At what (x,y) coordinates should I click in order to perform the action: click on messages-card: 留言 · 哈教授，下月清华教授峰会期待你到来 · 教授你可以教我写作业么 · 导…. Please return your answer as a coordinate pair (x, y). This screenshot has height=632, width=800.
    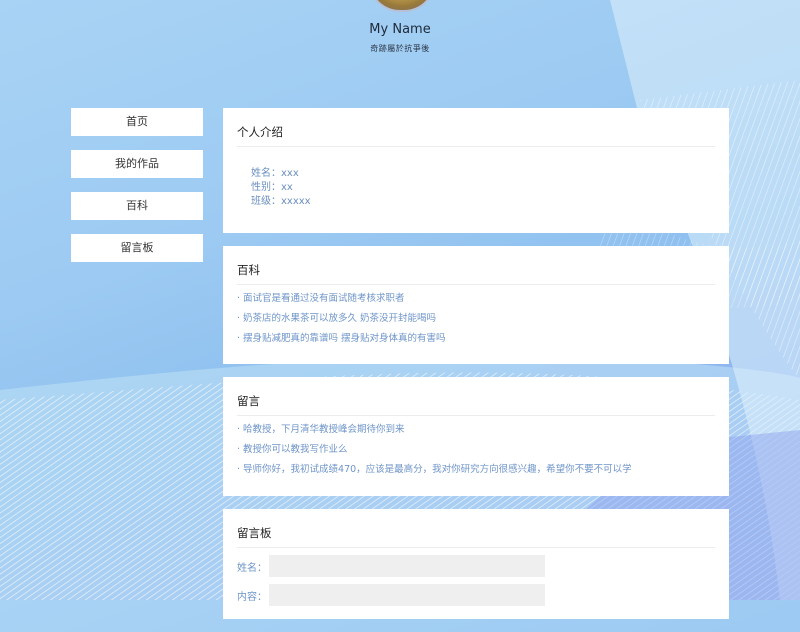
    Looking at the image, I should click on (476, 436).